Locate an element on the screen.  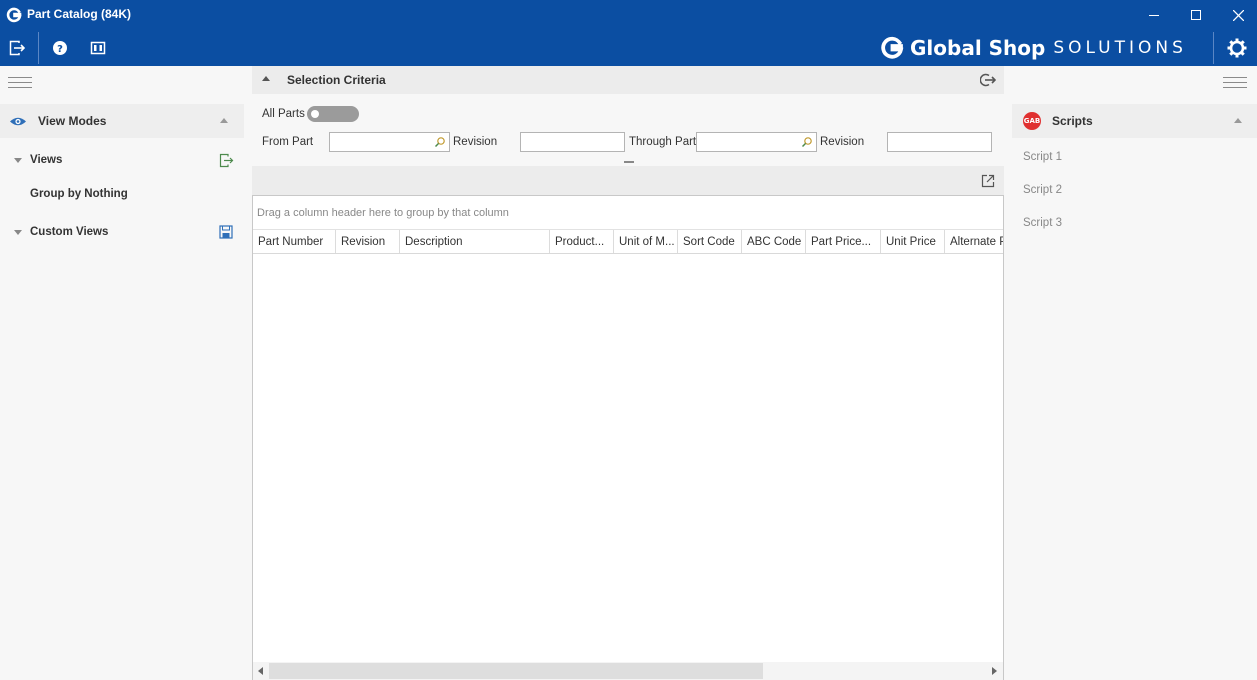
gear-icon is located at coordinates (1237, 48).